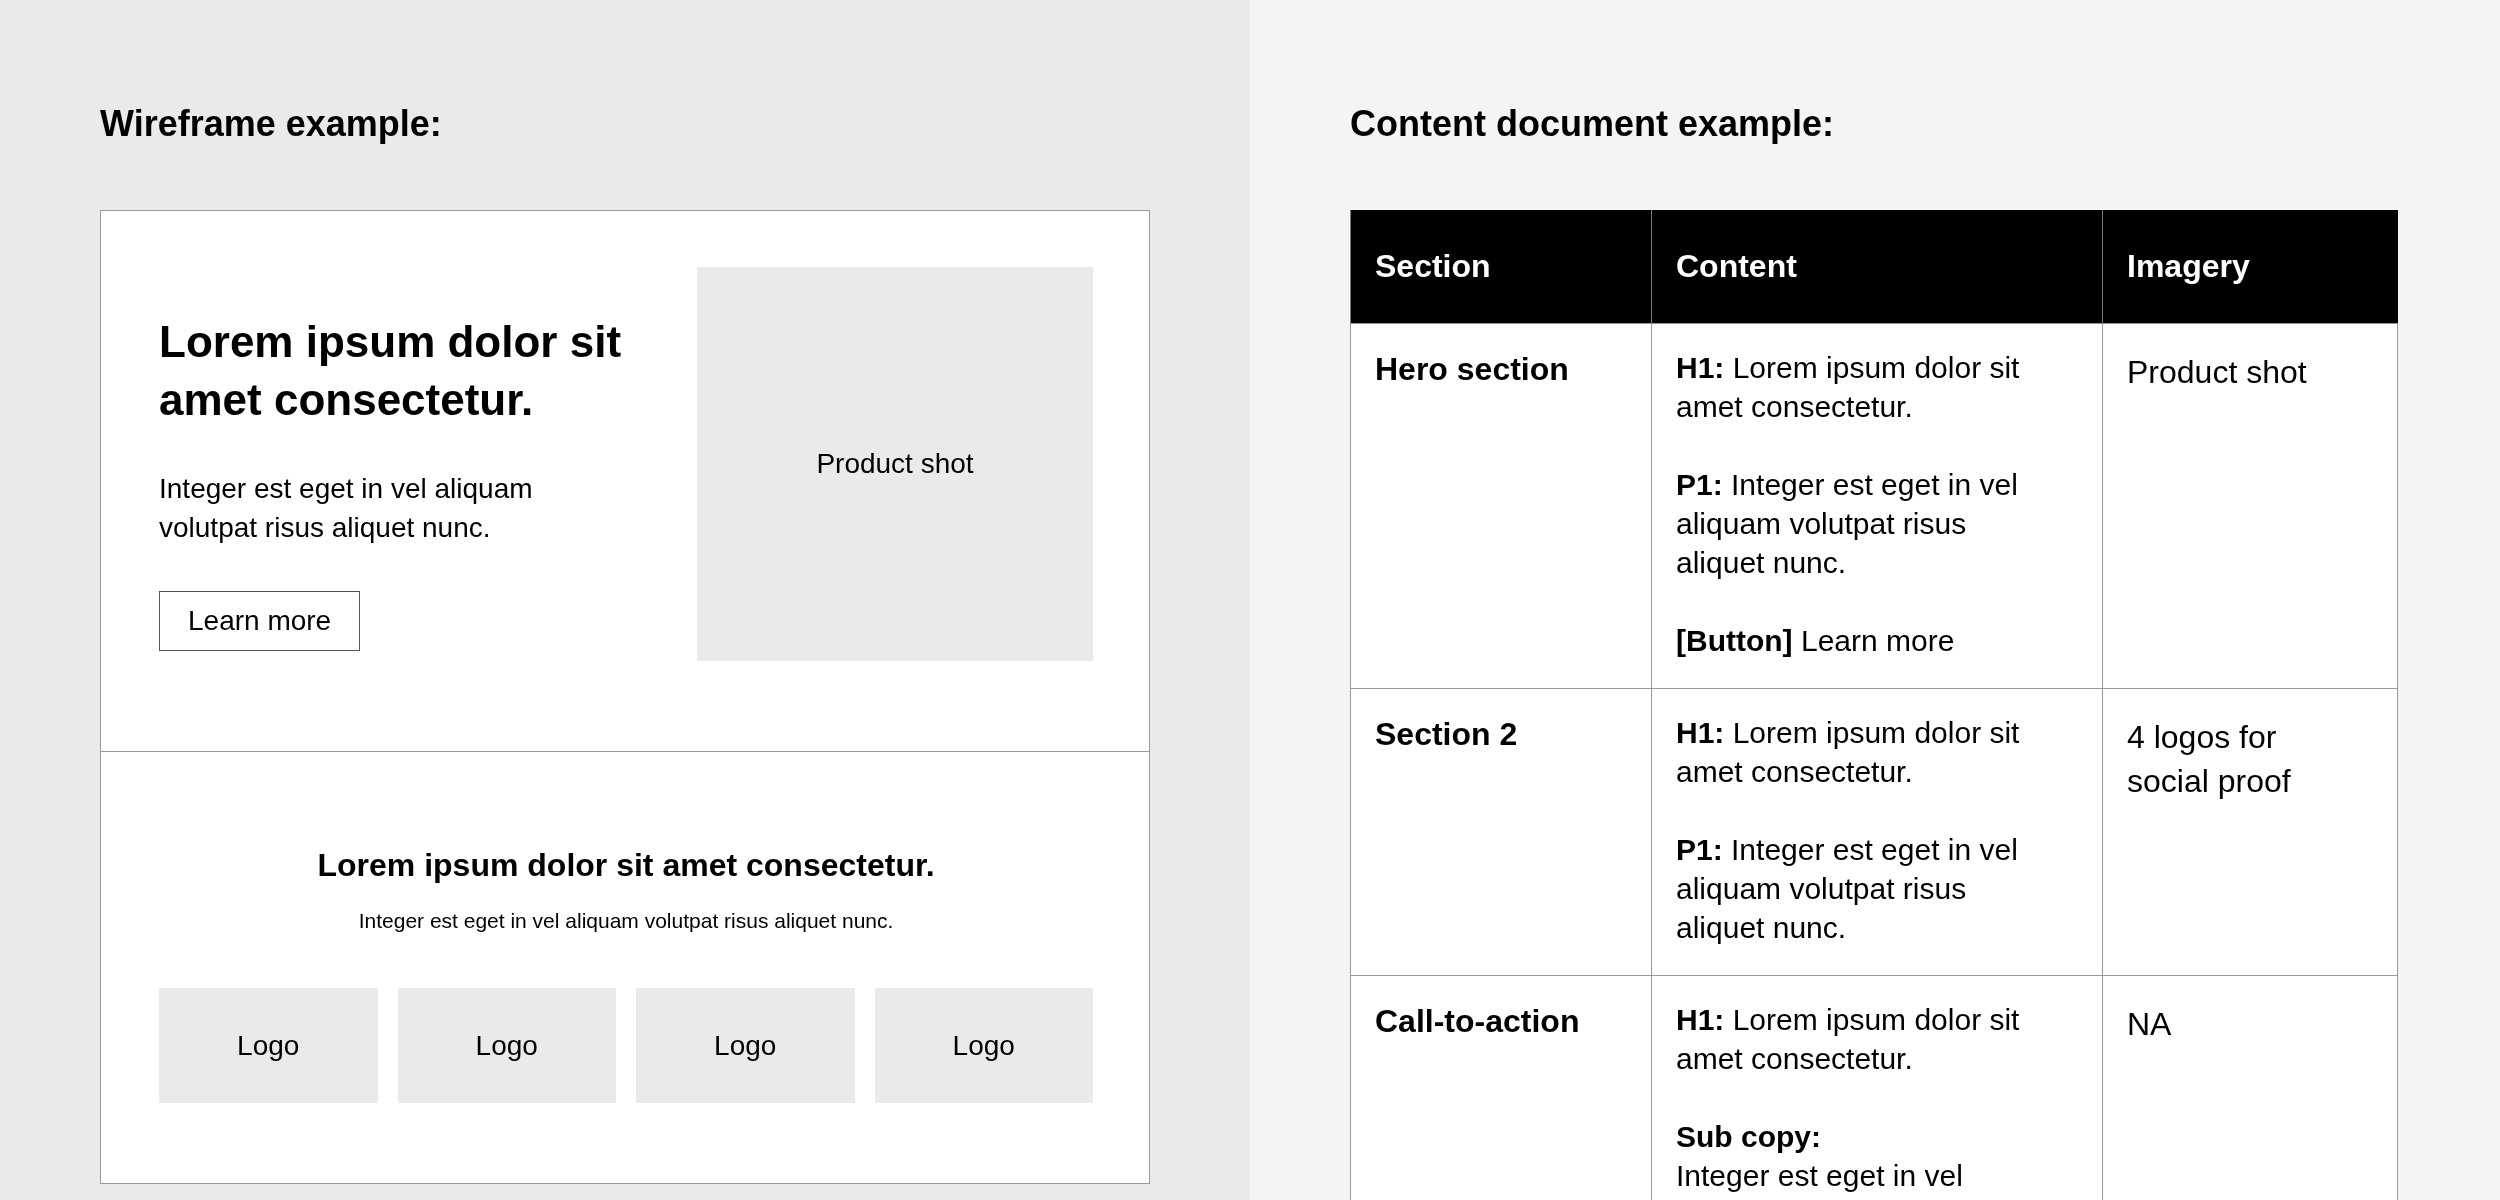 This screenshot has width=2500, height=1200. What do you see at coordinates (1816, 641) in the screenshot?
I see `content-paragraph: [Button] Learn more` at bounding box center [1816, 641].